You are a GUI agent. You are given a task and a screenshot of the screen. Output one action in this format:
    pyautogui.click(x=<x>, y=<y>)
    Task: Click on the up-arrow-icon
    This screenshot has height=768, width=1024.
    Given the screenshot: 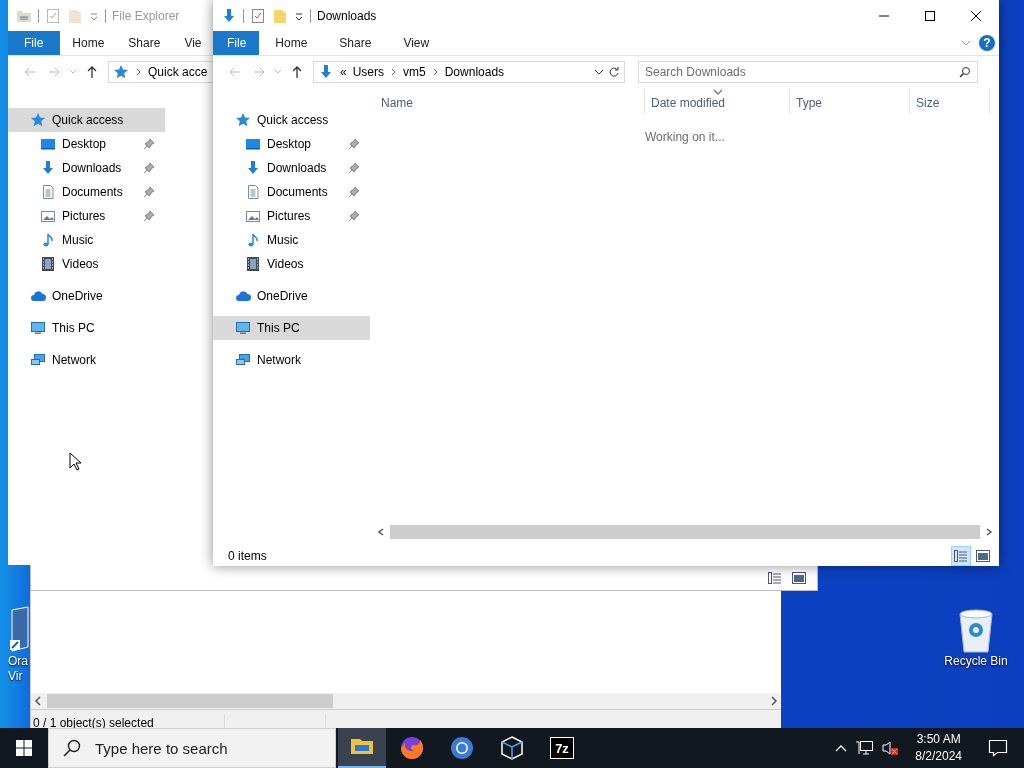 What is the action you would take?
    pyautogui.click(x=297, y=72)
    